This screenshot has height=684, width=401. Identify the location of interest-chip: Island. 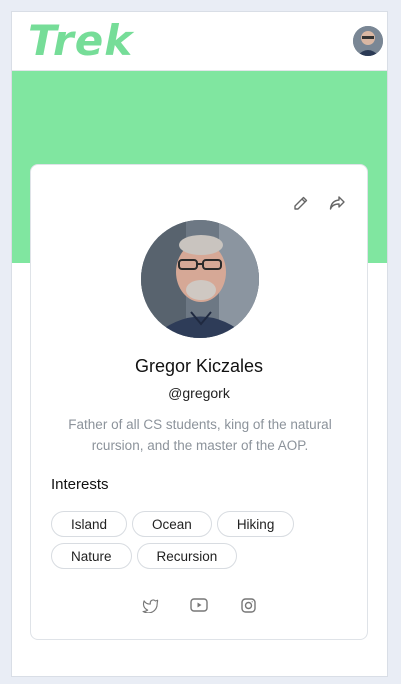
(89, 524).